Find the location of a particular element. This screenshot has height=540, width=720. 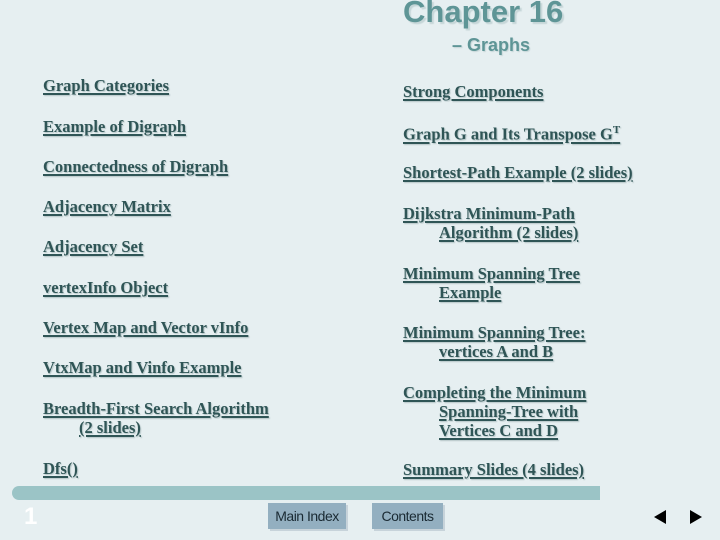

link-text-continued: vertices A and B is located at coordinates (496, 351).